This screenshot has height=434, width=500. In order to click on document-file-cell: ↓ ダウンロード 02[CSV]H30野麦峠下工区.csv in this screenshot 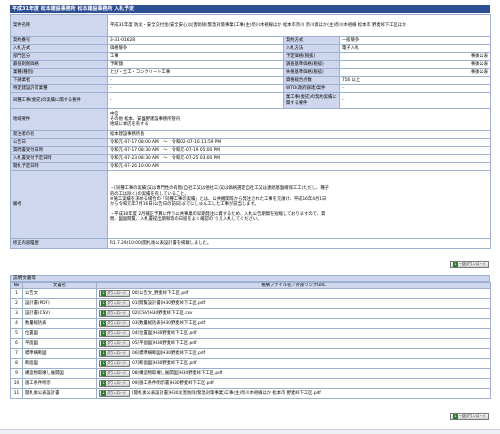, I will do `click(293, 314)`.